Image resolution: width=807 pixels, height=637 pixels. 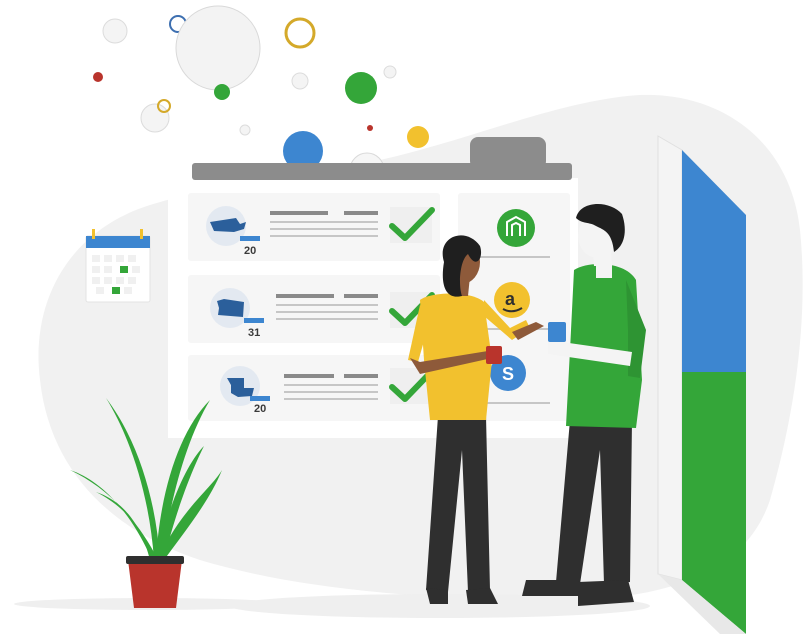 I want to click on row-card-3: 20, so click(x=314, y=388).